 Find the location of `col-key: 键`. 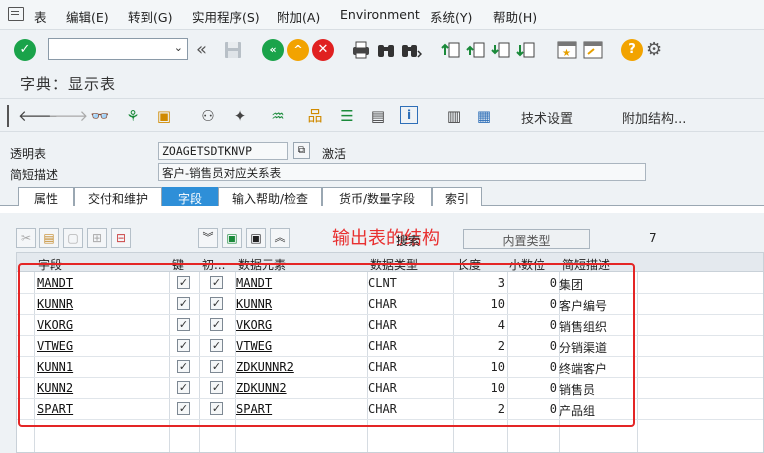

col-key: 键 is located at coordinates (178, 264).